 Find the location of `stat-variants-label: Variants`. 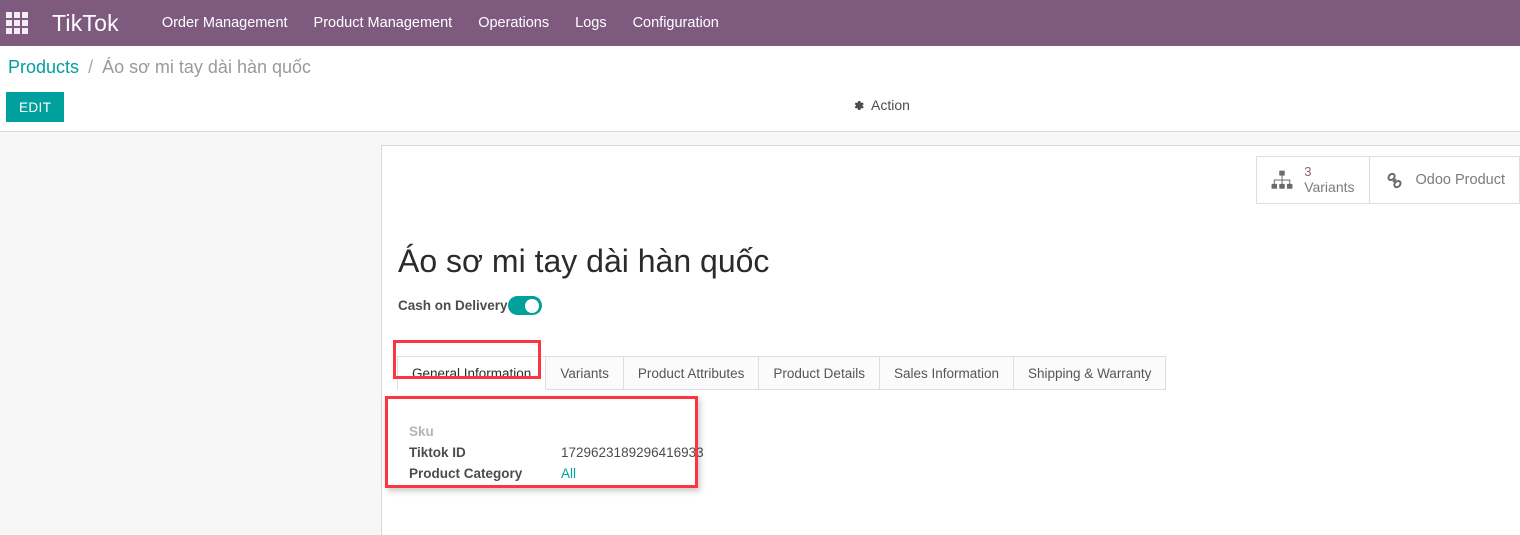

stat-variants-label: Variants is located at coordinates (1329, 187).